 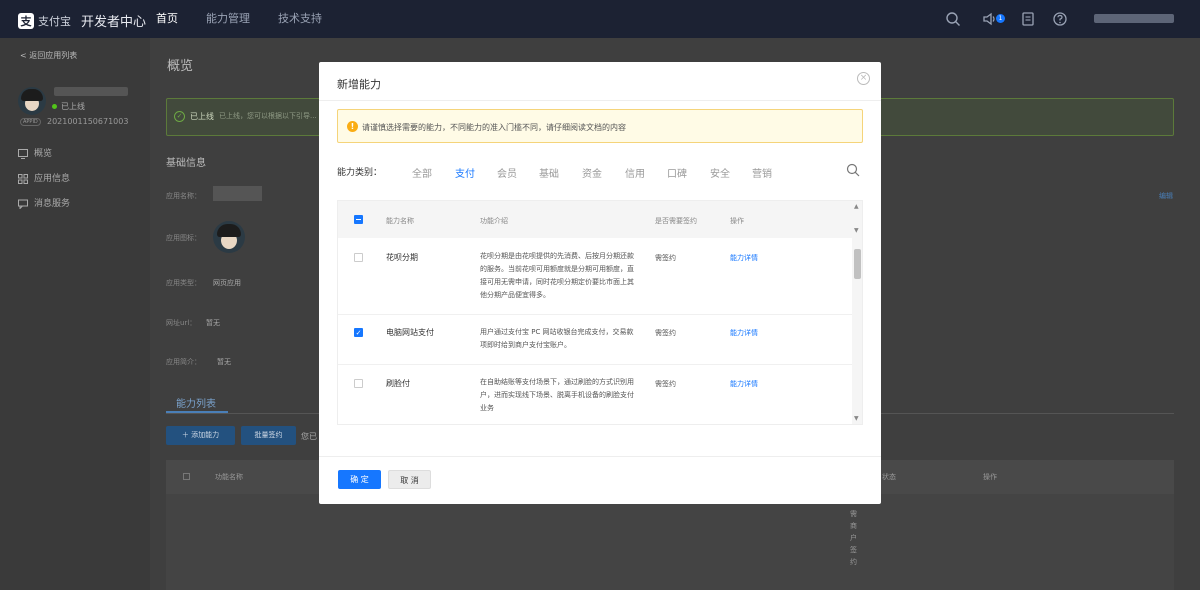 What do you see at coordinates (23, 204) in the screenshot?
I see `message-icon` at bounding box center [23, 204].